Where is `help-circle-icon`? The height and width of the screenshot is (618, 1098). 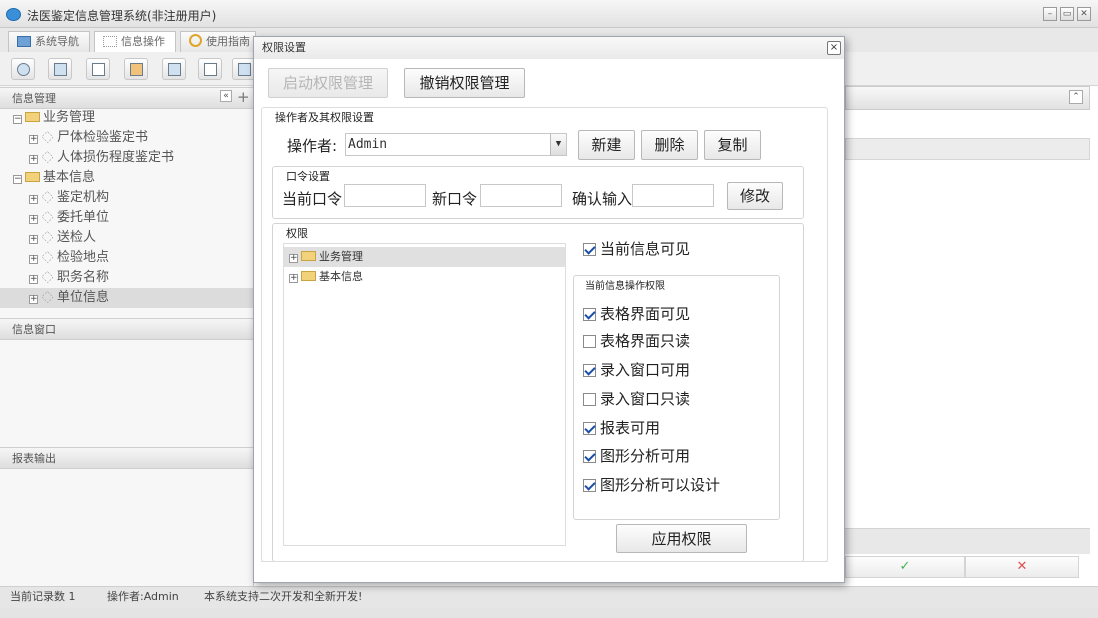 help-circle-icon is located at coordinates (195, 40).